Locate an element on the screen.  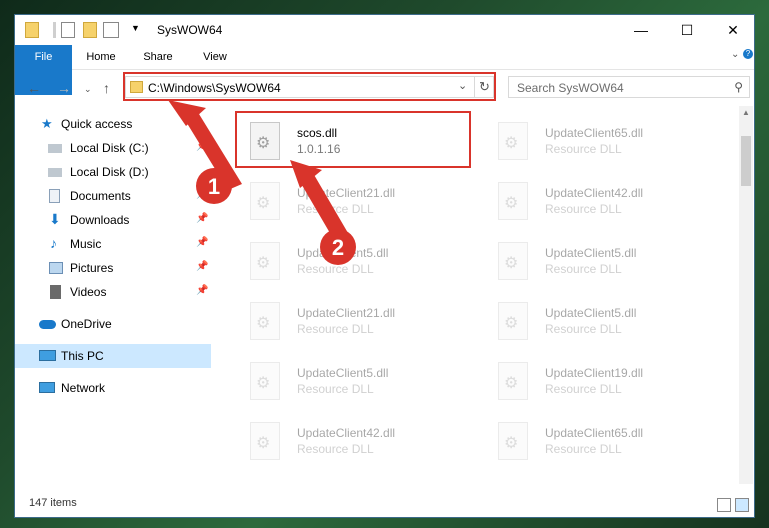
download-icon: ⬇ is located at coordinates (55, 219).